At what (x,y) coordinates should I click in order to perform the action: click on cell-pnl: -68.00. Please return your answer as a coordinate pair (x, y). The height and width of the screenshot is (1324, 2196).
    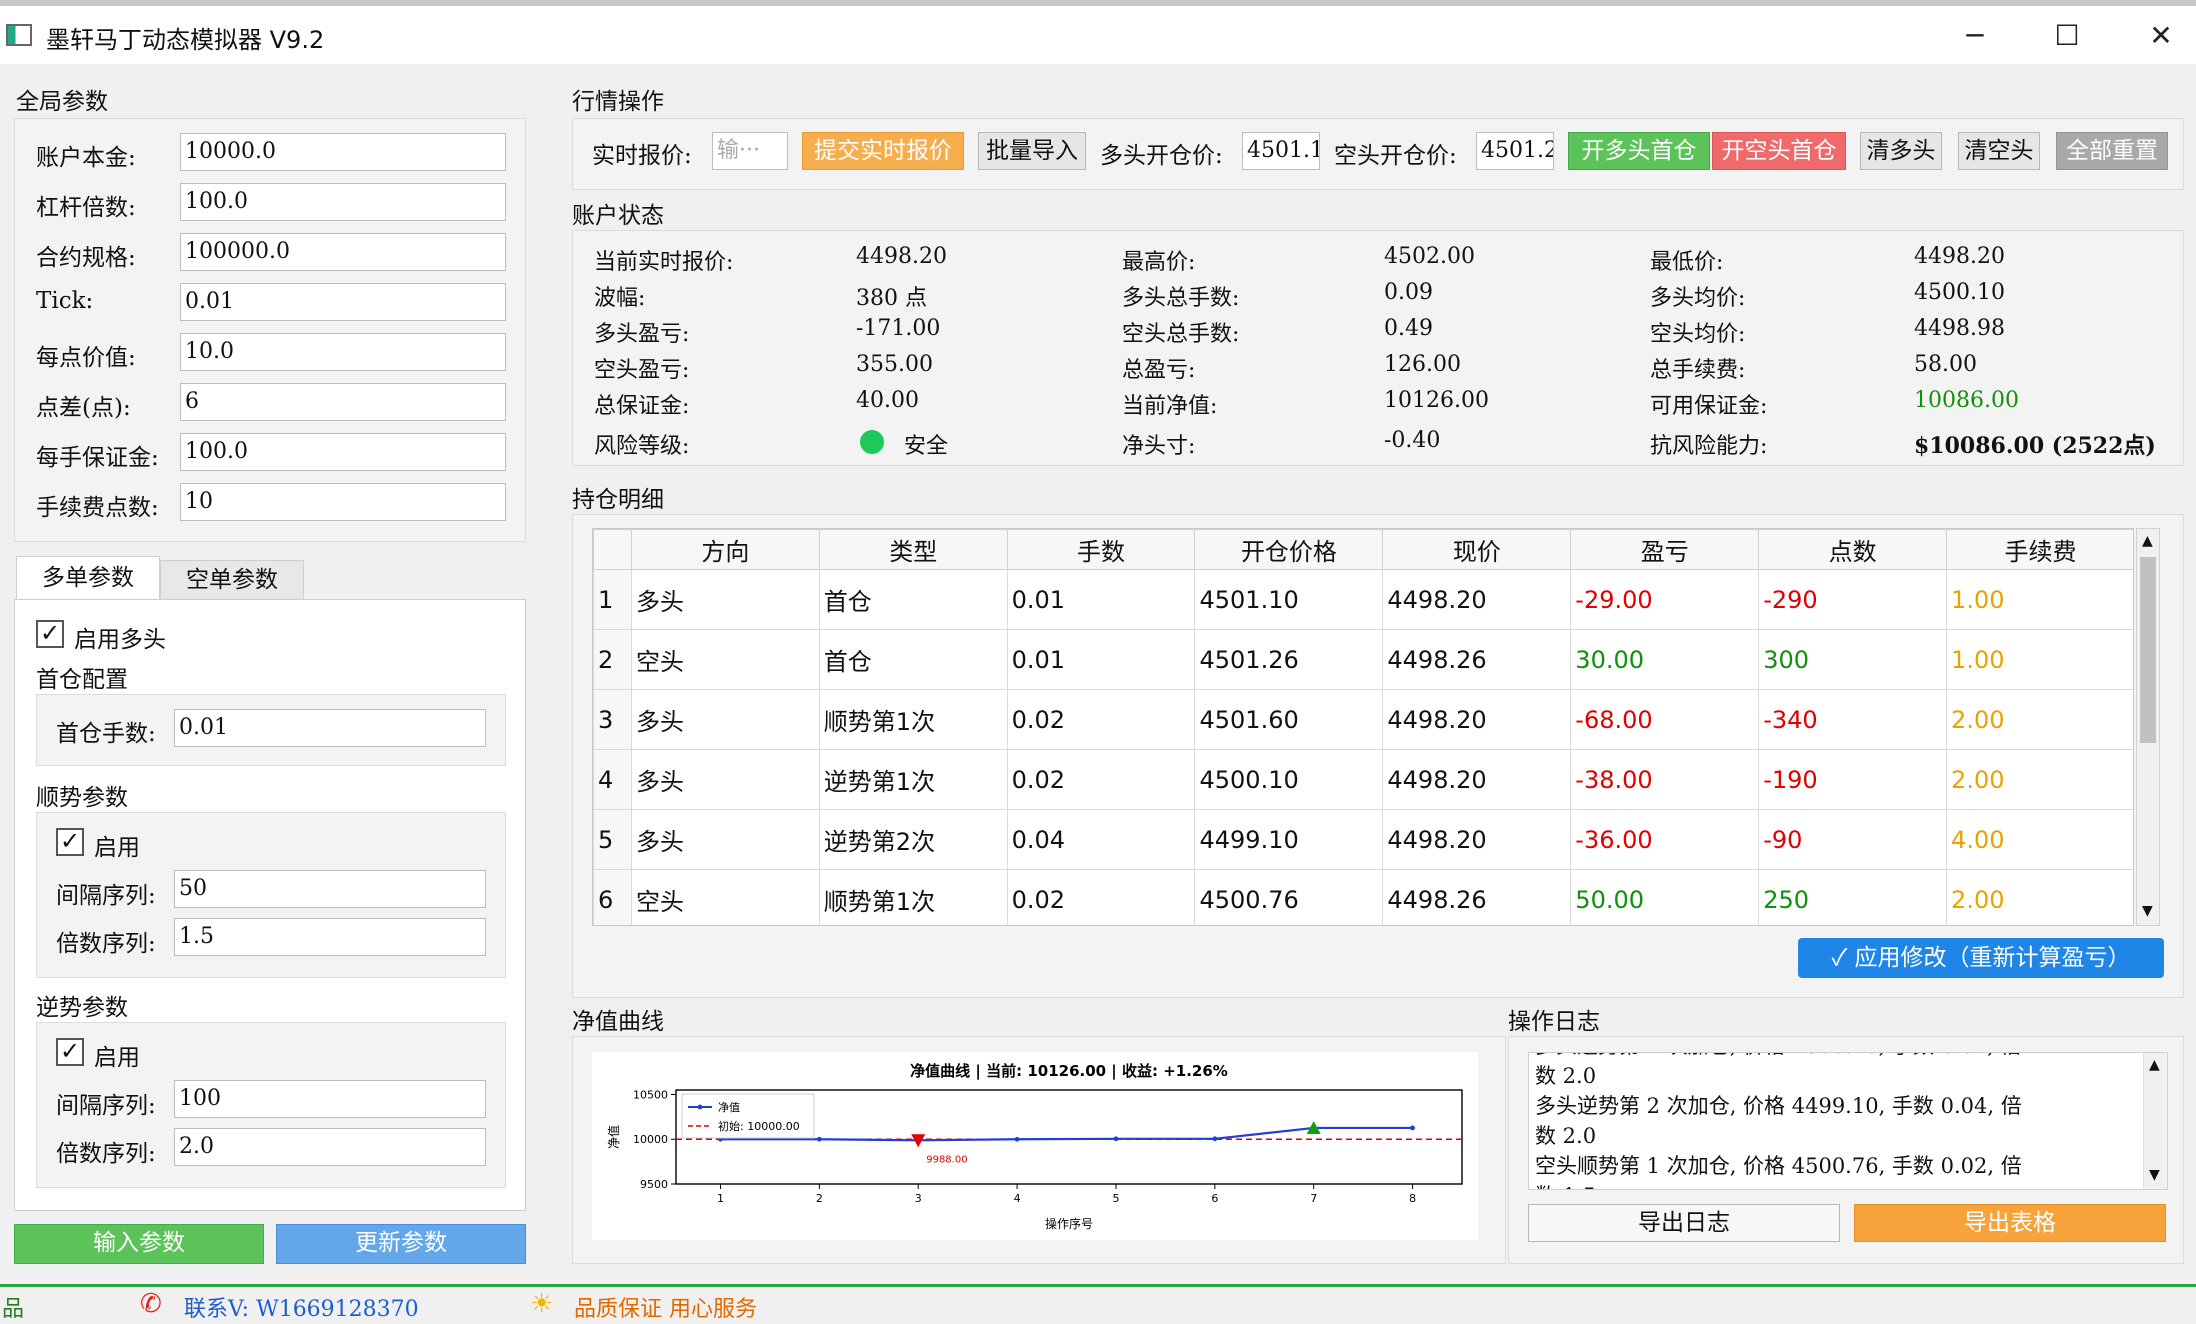
    Looking at the image, I should click on (1665, 719).